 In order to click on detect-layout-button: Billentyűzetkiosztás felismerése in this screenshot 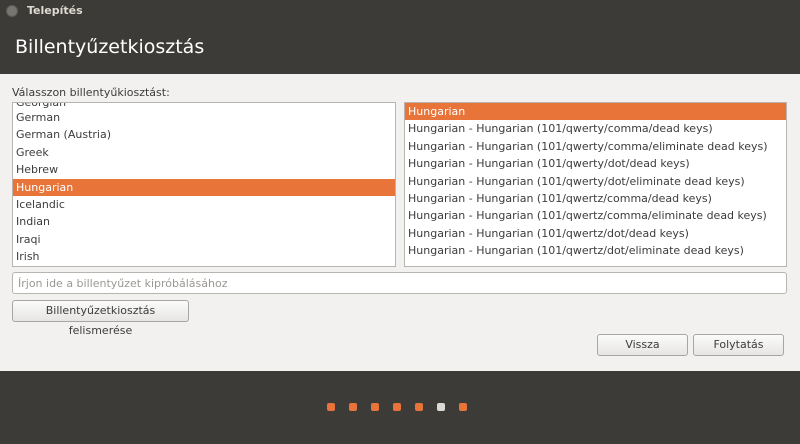, I will do `click(100, 318)`.